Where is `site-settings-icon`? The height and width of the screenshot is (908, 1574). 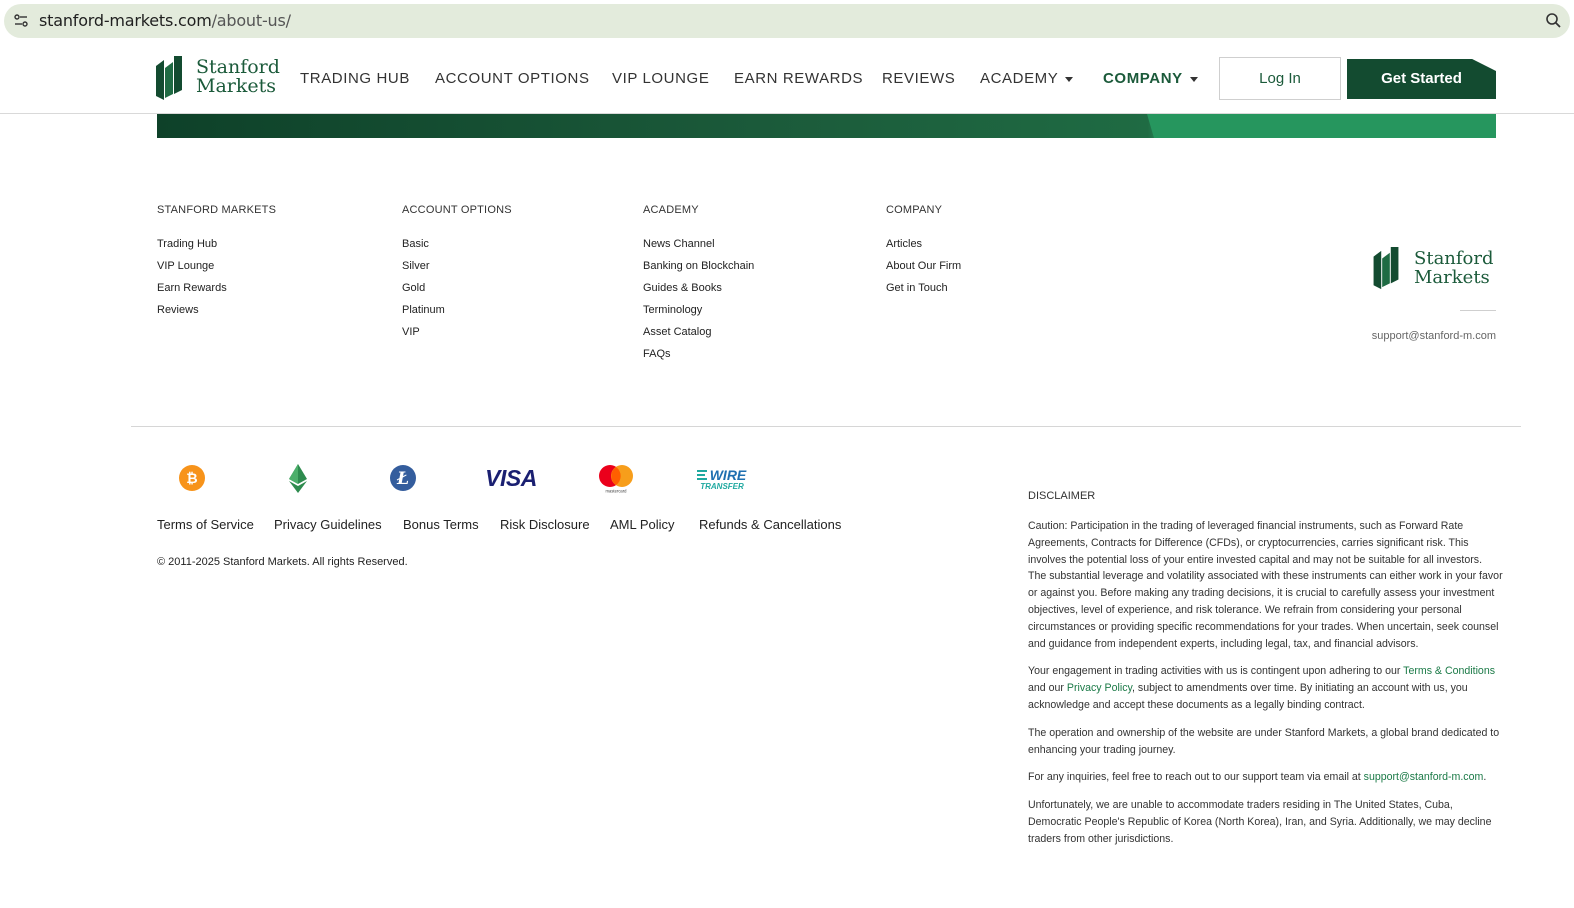 site-settings-icon is located at coordinates (21, 21).